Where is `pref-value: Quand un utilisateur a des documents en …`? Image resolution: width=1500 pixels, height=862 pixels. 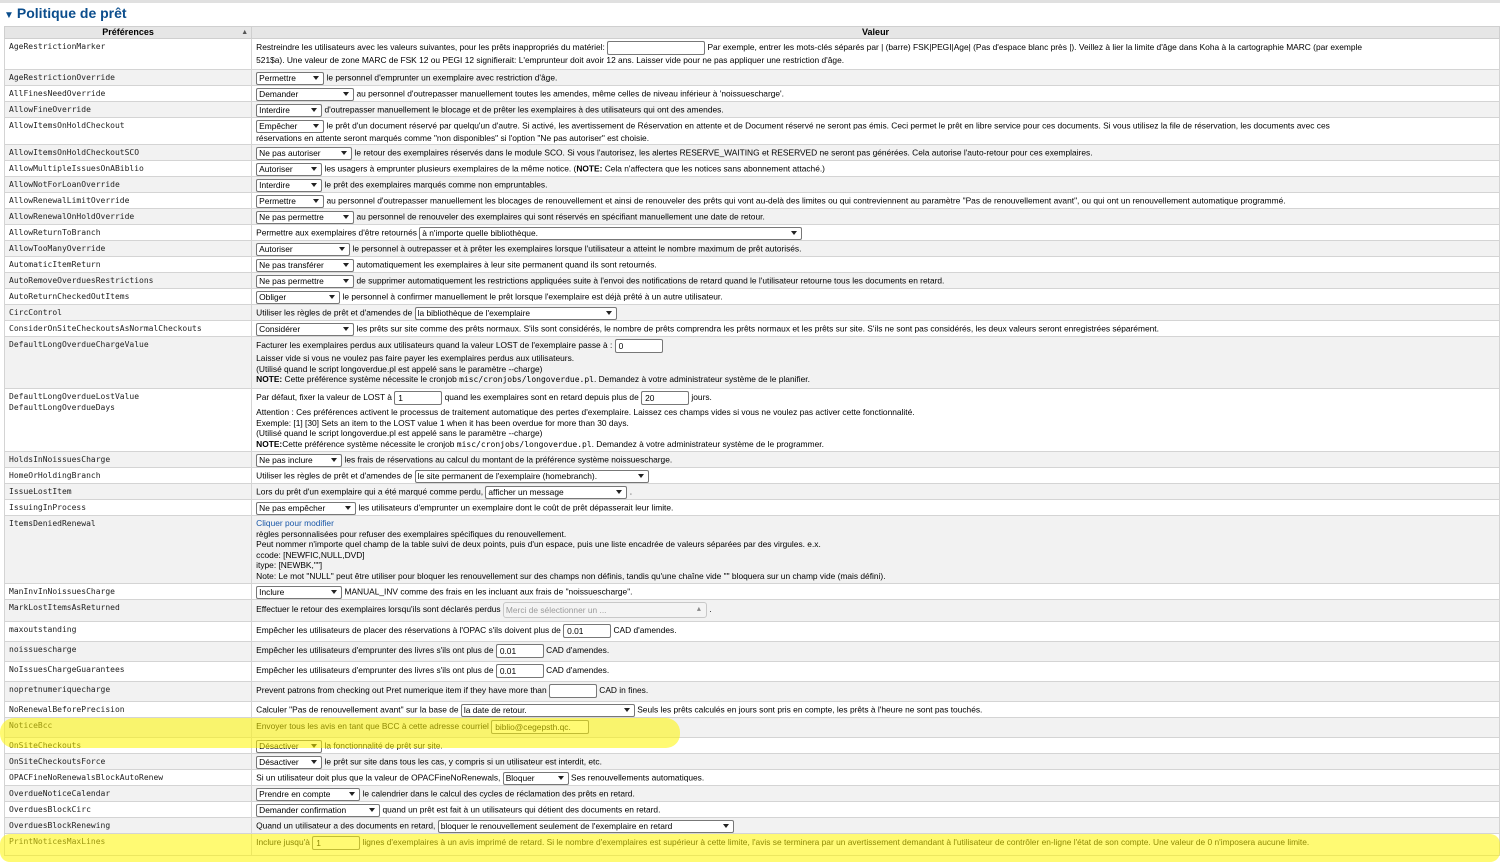 pref-value: Quand un utilisateur a des documents en … is located at coordinates (875, 825).